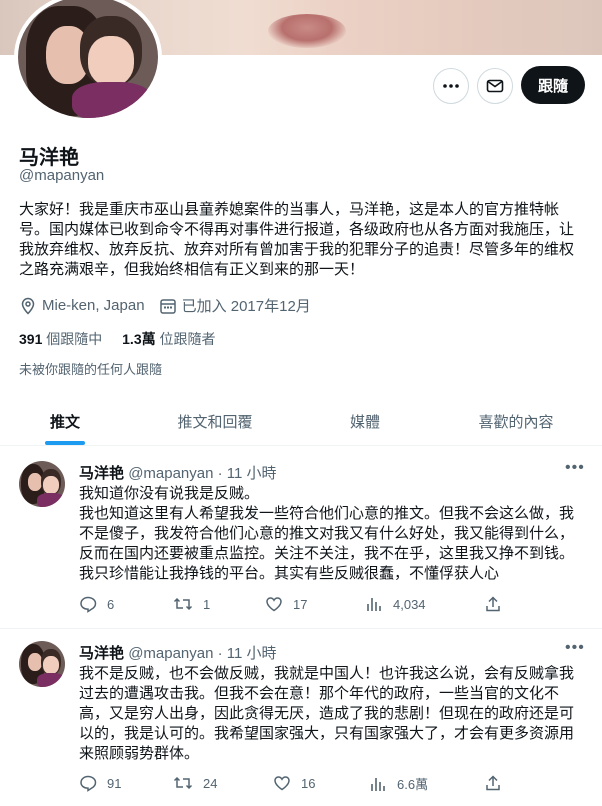 This screenshot has width=602, height=806. I want to click on more-icon, so click(451, 86).